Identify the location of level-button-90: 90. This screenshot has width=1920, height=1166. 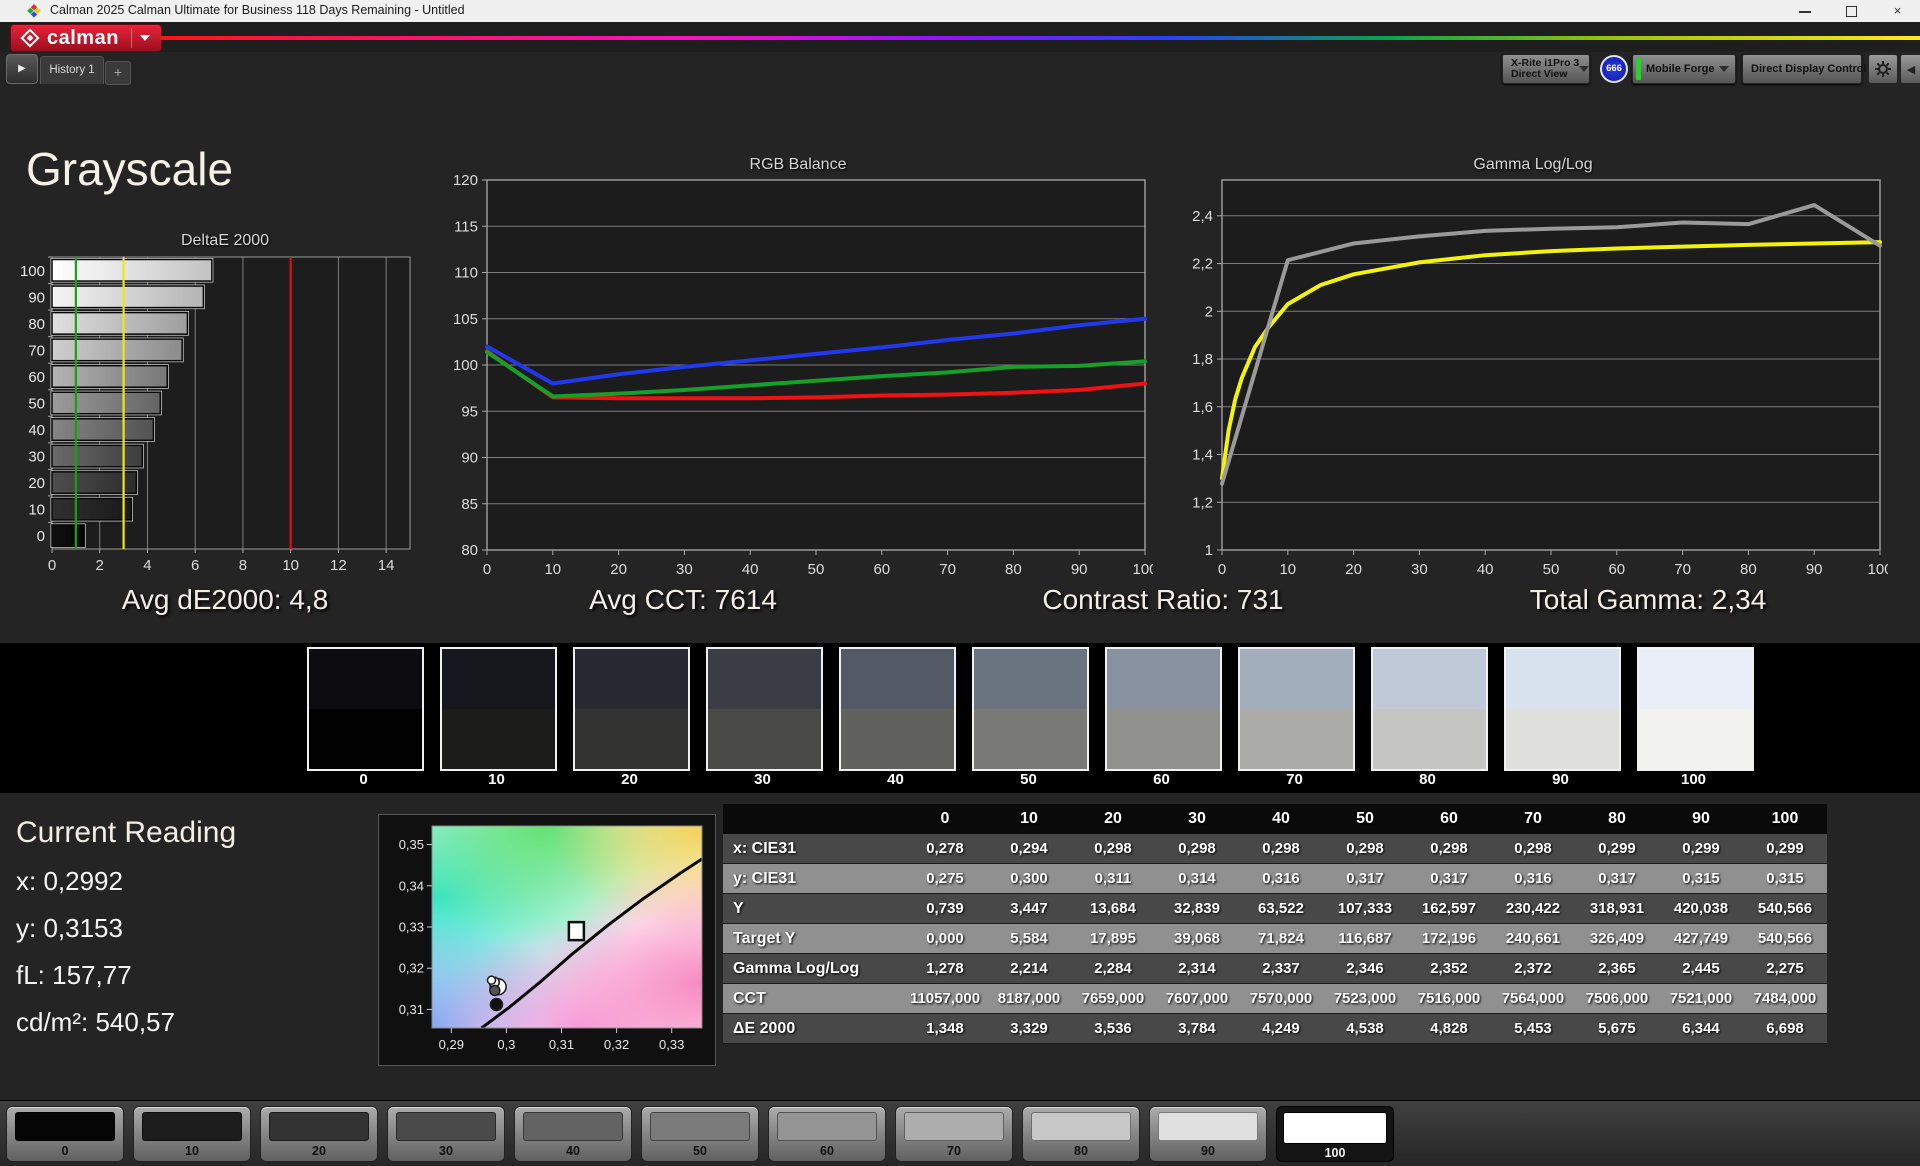
(1208, 1134).